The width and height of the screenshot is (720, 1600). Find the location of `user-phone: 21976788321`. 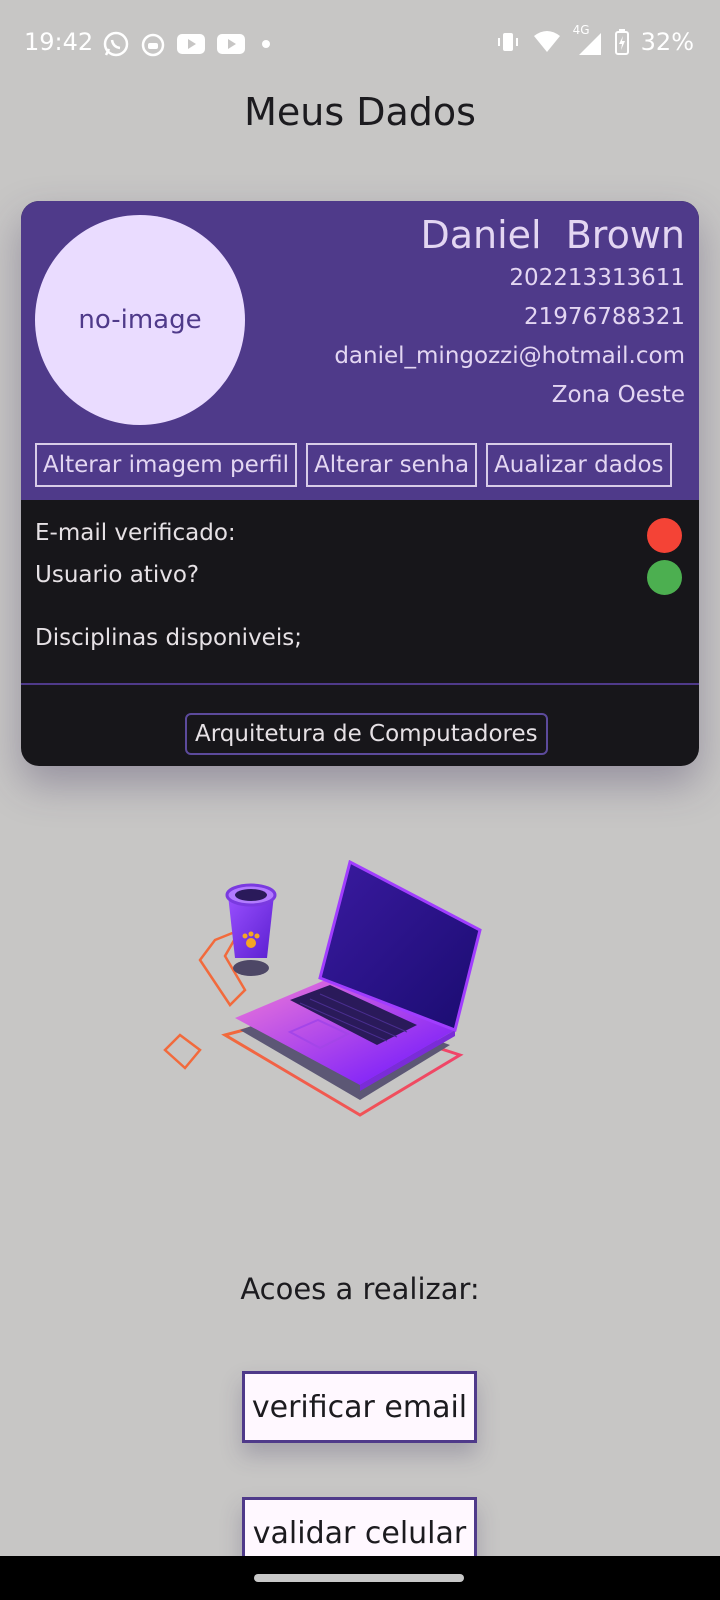

user-phone: 21976788321 is located at coordinates (604, 317).